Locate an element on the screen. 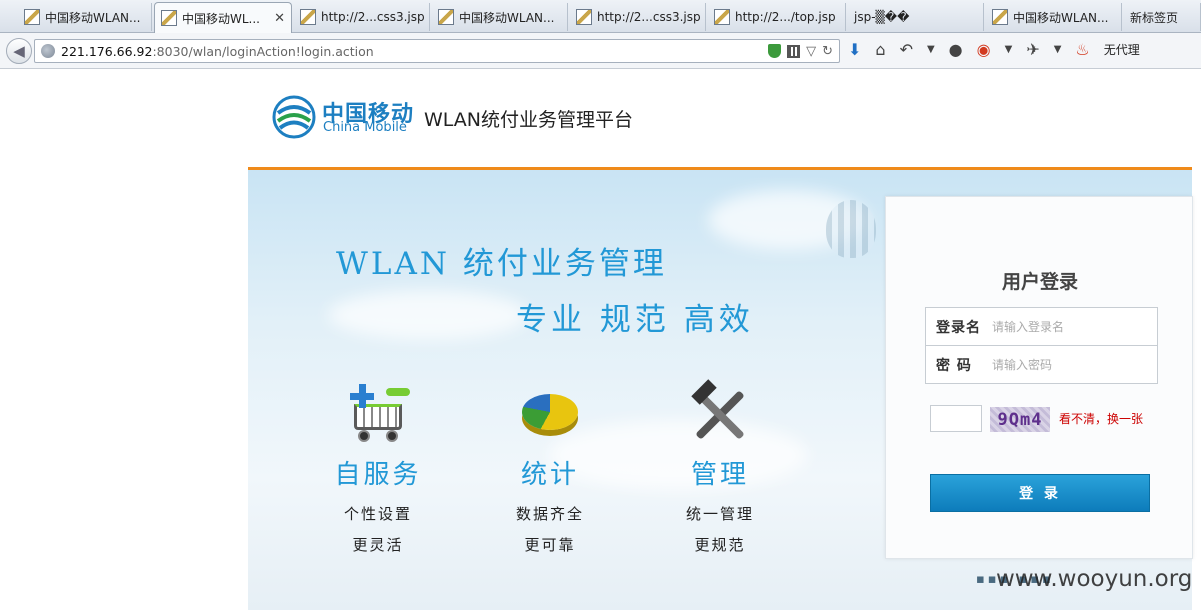  browser-tab-active: 中国移动WL... ✕ is located at coordinates (223, 17).